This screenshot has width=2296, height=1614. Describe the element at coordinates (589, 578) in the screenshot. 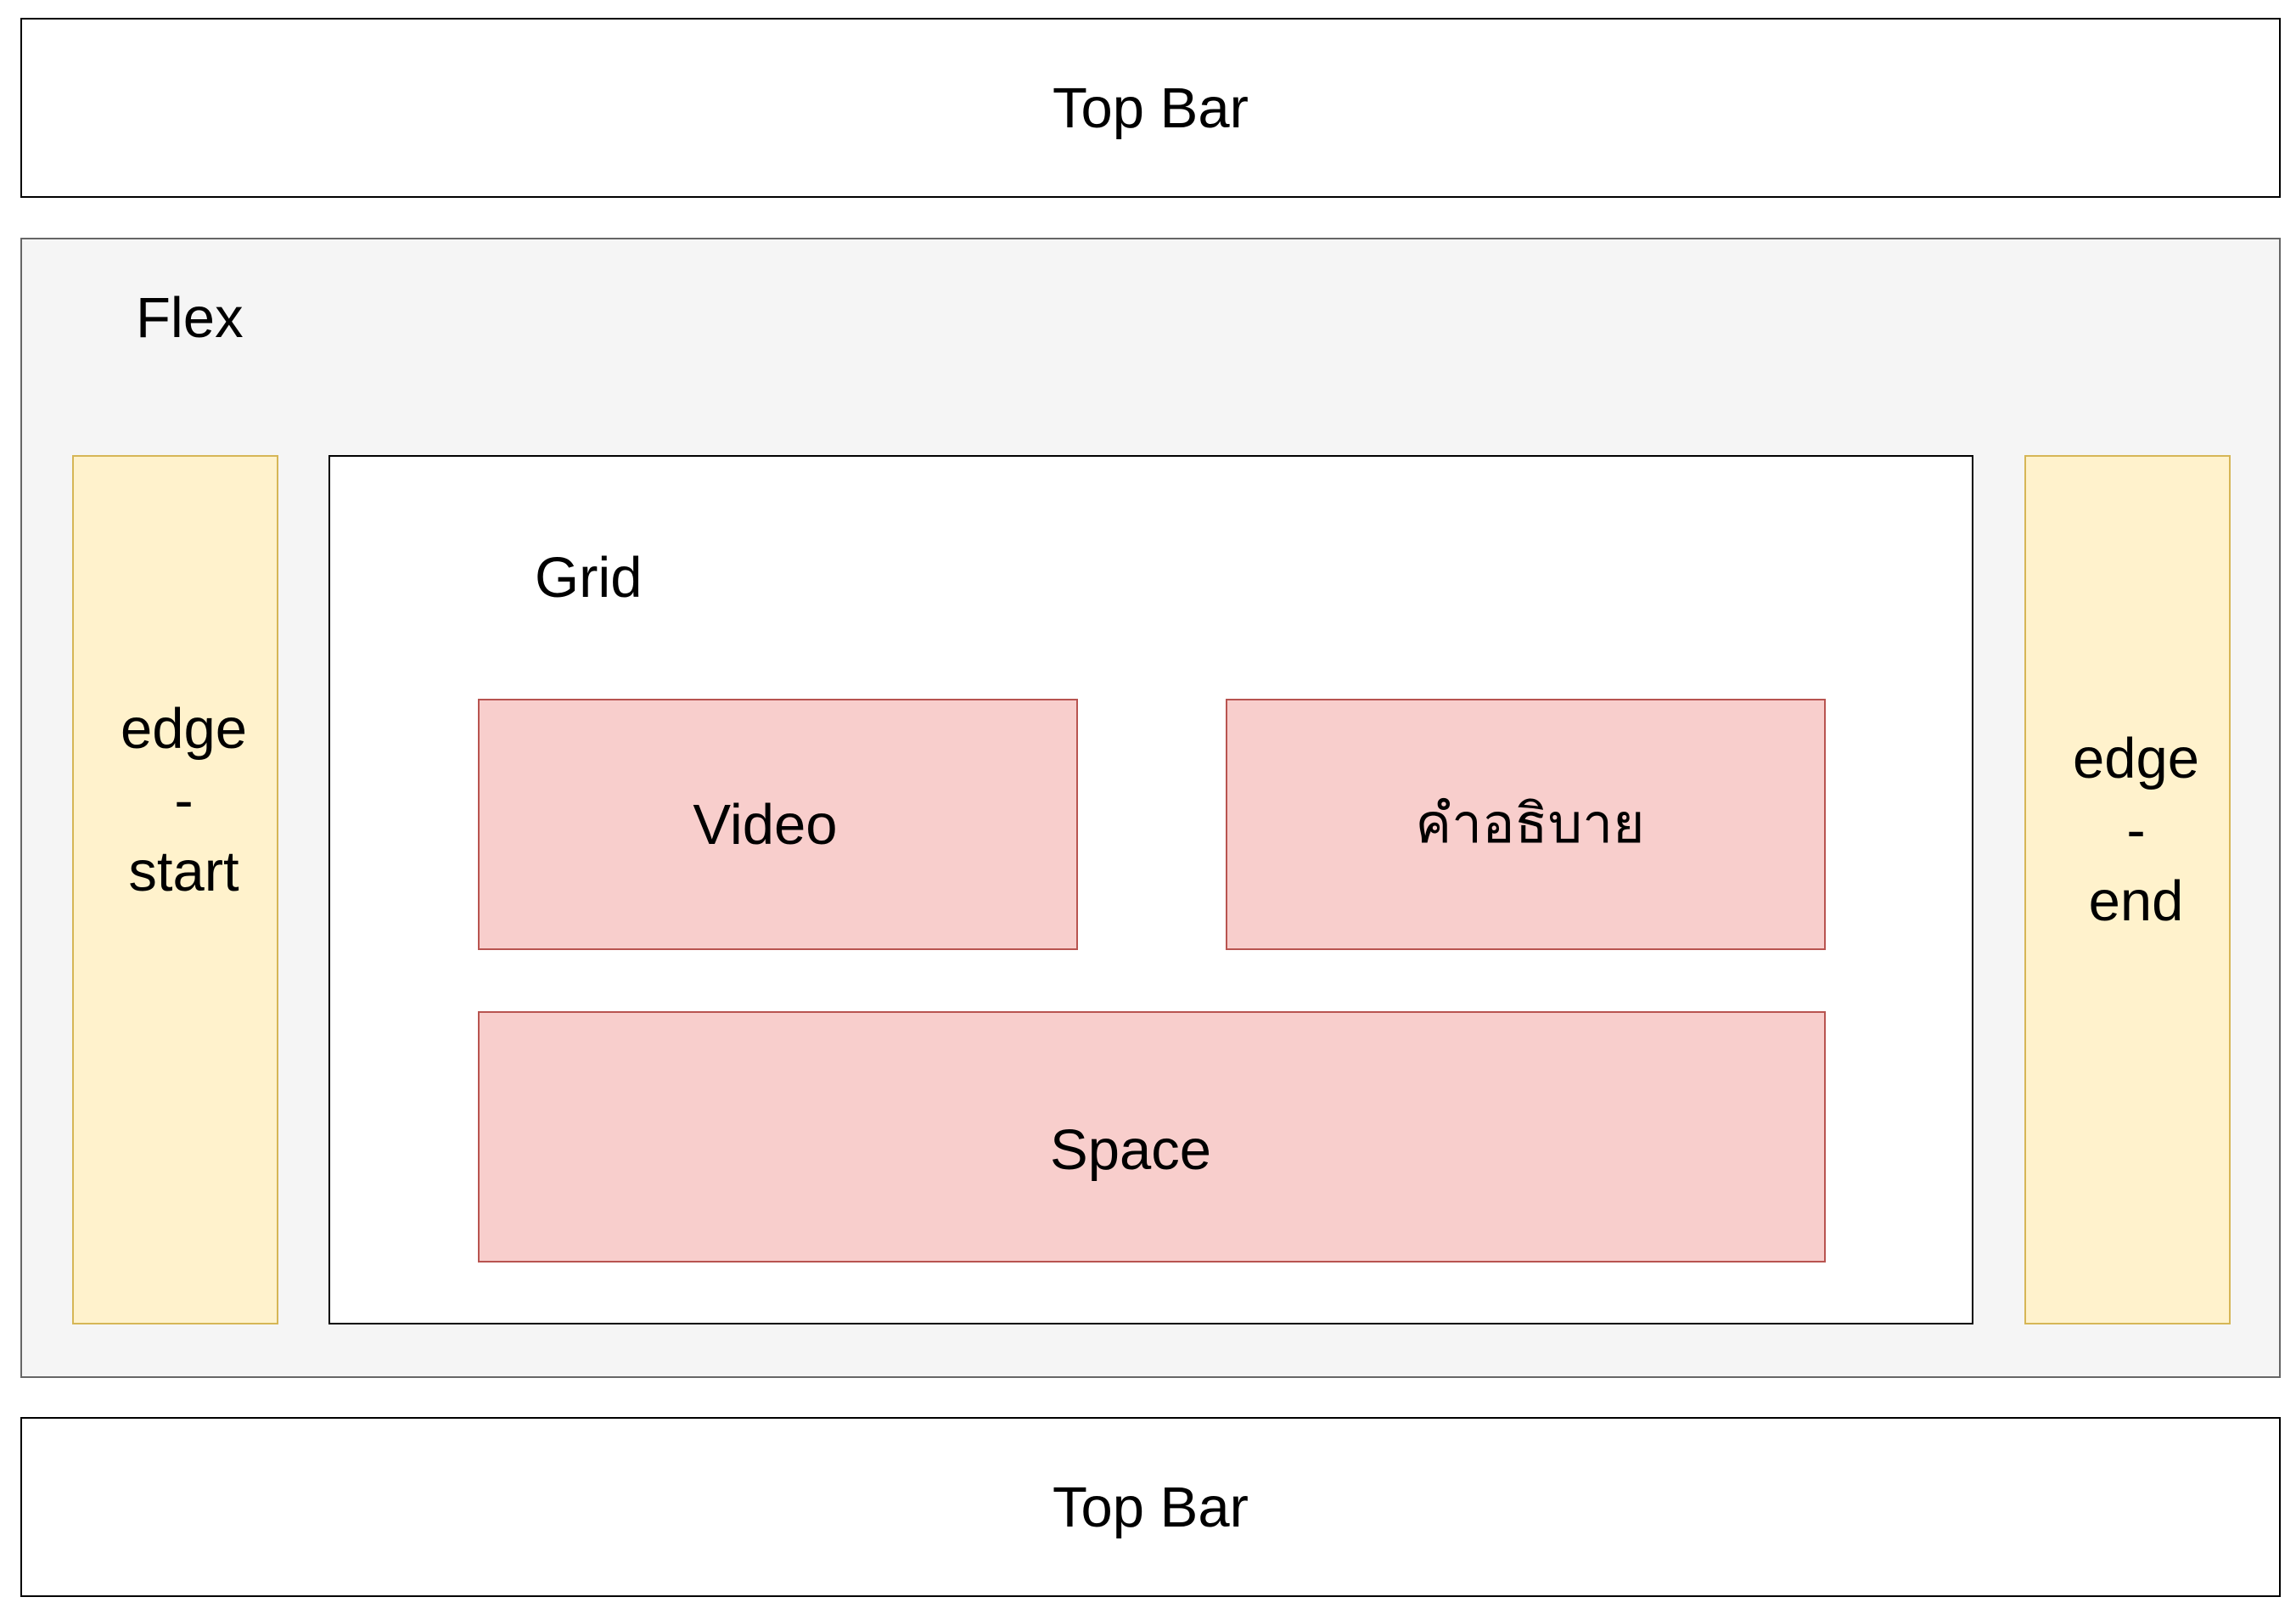

I see `grid-label: Grid` at that location.